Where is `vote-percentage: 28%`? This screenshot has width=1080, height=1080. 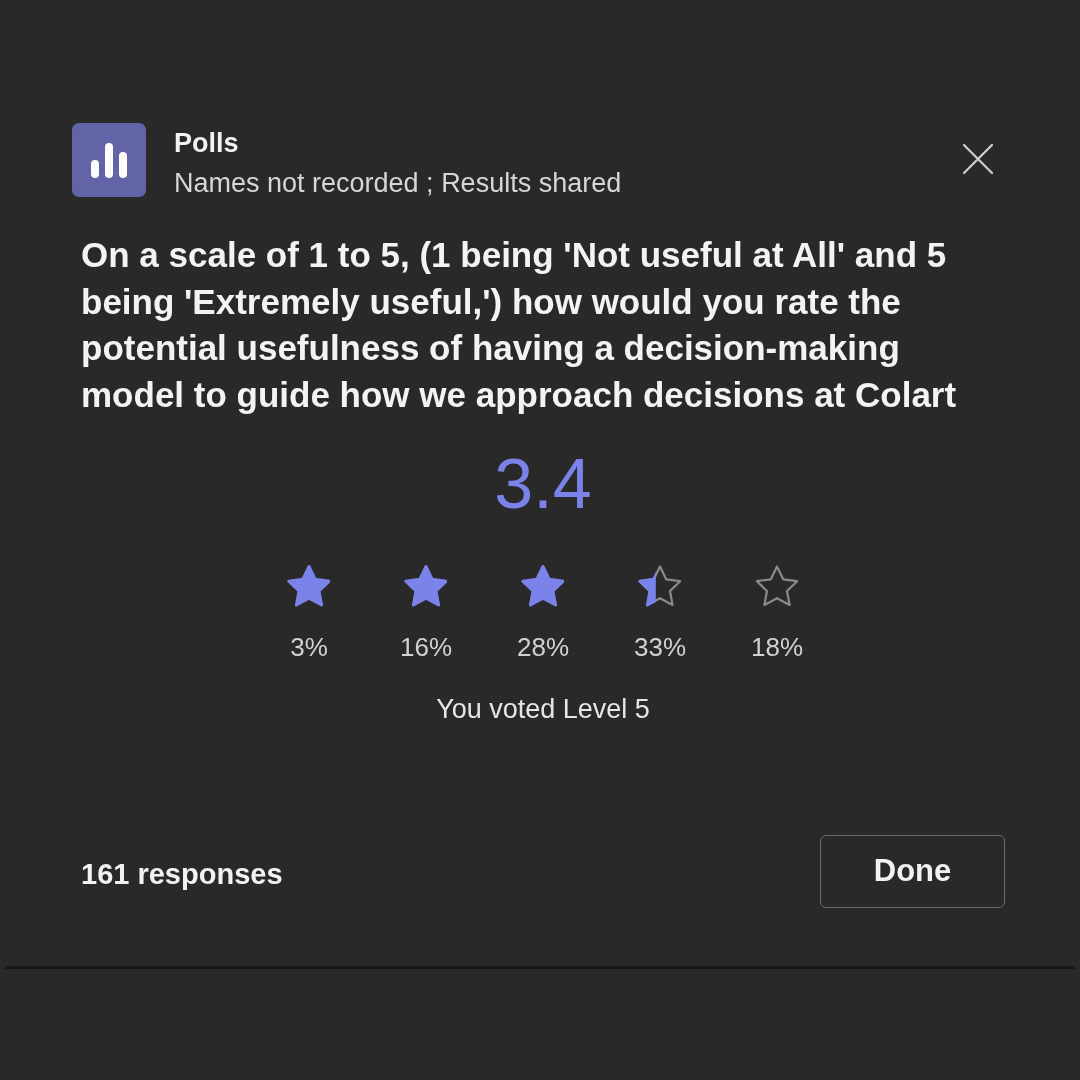
vote-percentage: 28% is located at coordinates (542, 647).